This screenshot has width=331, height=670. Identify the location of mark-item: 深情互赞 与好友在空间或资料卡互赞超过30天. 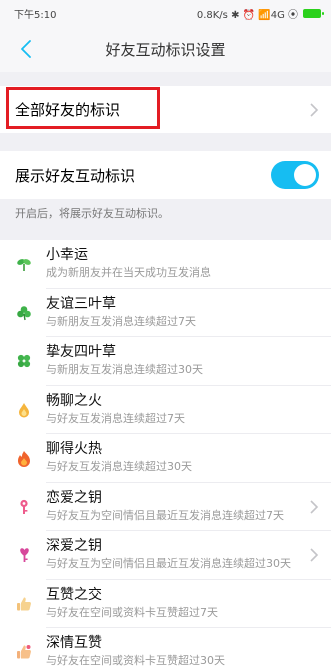
(165, 649).